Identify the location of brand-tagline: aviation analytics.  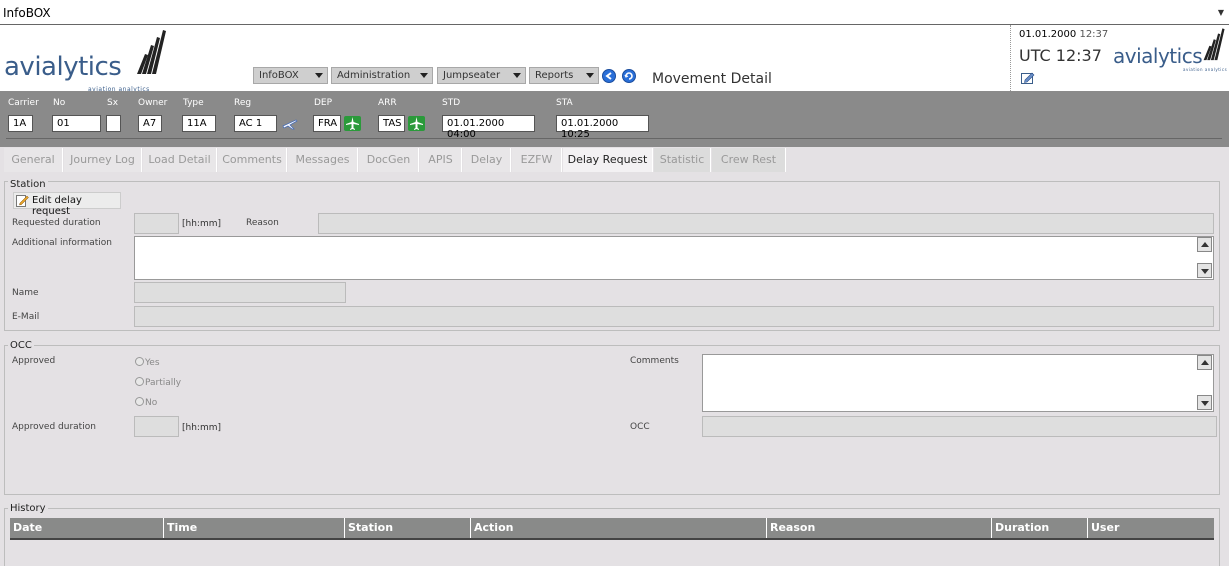
(1205, 69).